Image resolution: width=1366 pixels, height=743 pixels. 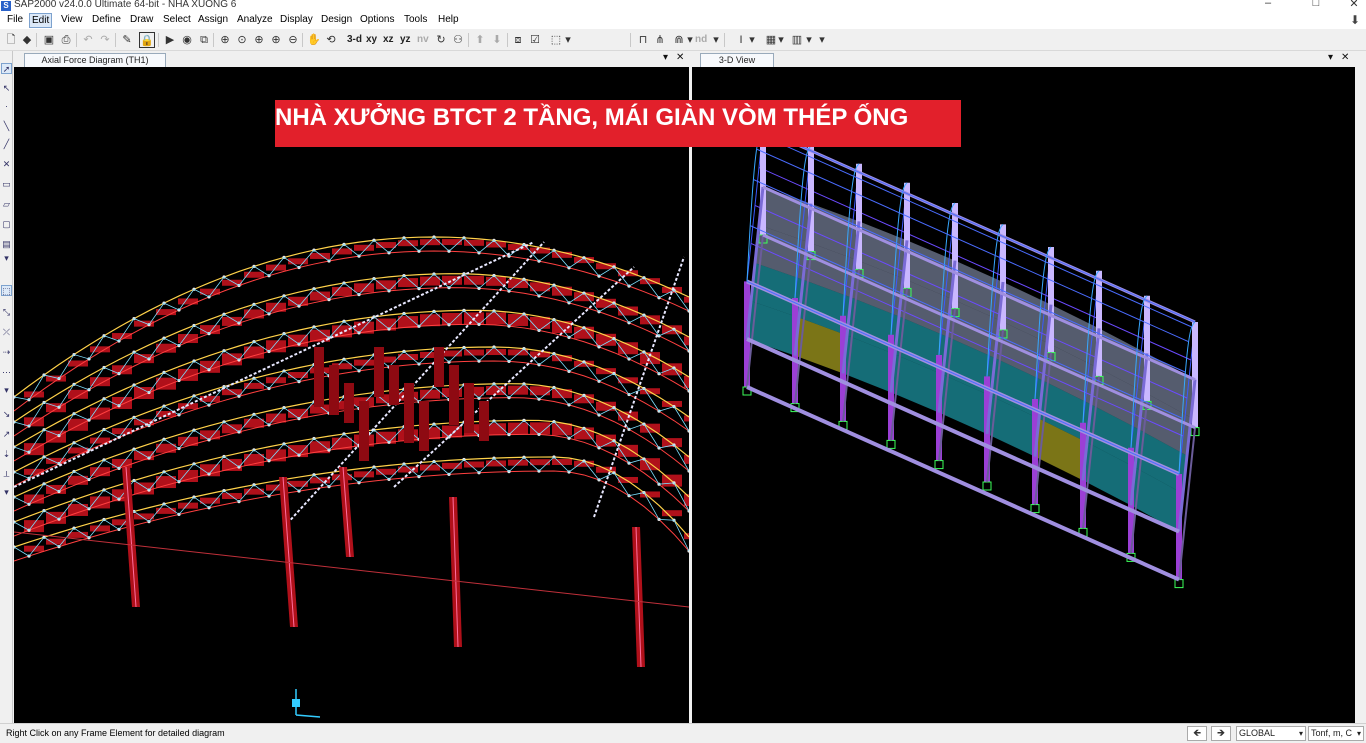 What do you see at coordinates (781, 40) in the screenshot?
I see `area-dropdown-icon: ▾` at bounding box center [781, 40].